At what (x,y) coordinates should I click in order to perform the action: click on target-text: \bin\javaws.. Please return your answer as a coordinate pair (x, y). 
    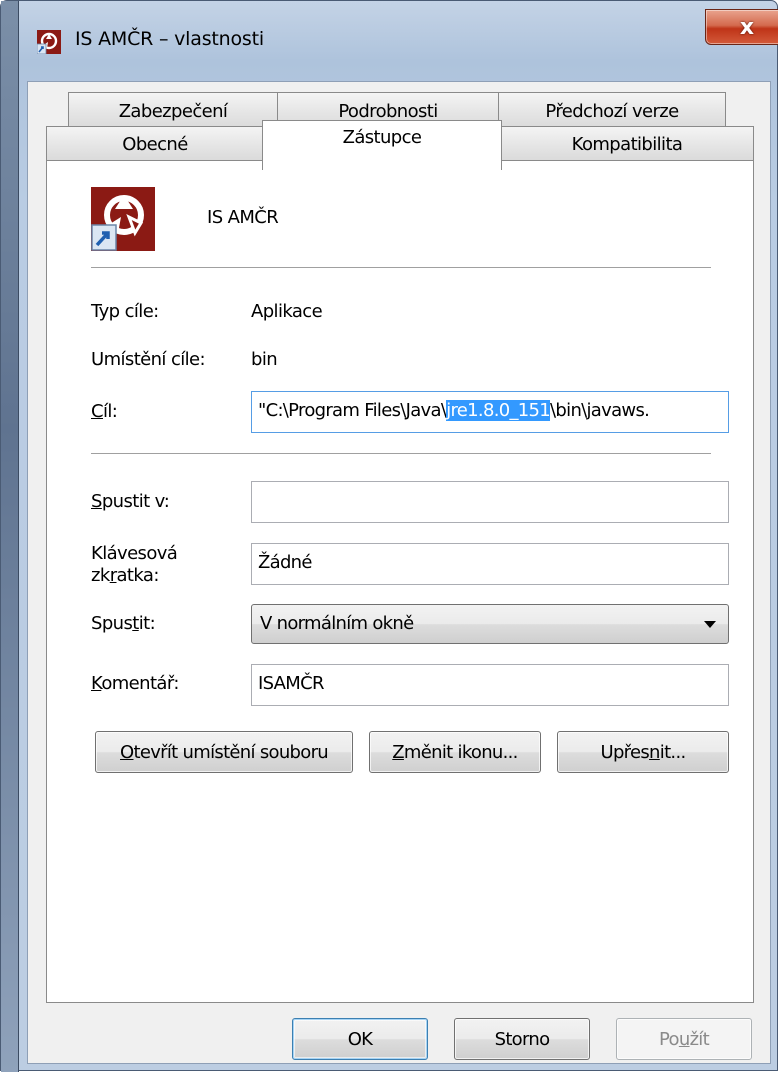
    Looking at the image, I should click on (600, 410).